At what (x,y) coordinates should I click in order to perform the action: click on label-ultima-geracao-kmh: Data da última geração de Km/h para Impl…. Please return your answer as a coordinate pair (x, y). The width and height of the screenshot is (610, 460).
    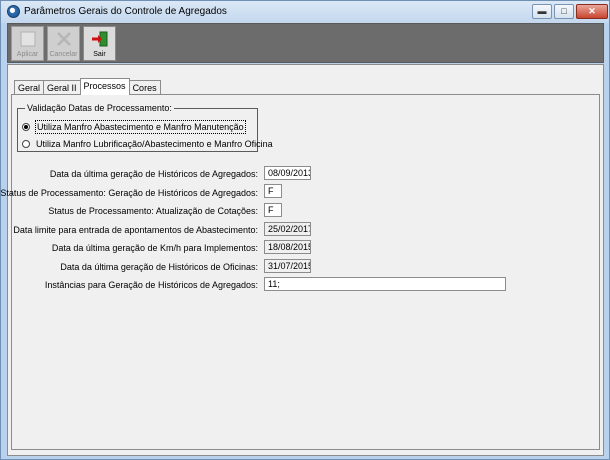
    Looking at the image, I should click on (154, 248).